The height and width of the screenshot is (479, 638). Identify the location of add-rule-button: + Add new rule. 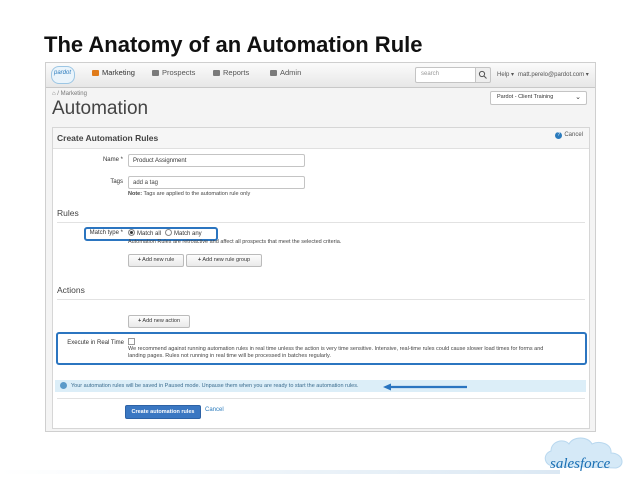
(156, 260).